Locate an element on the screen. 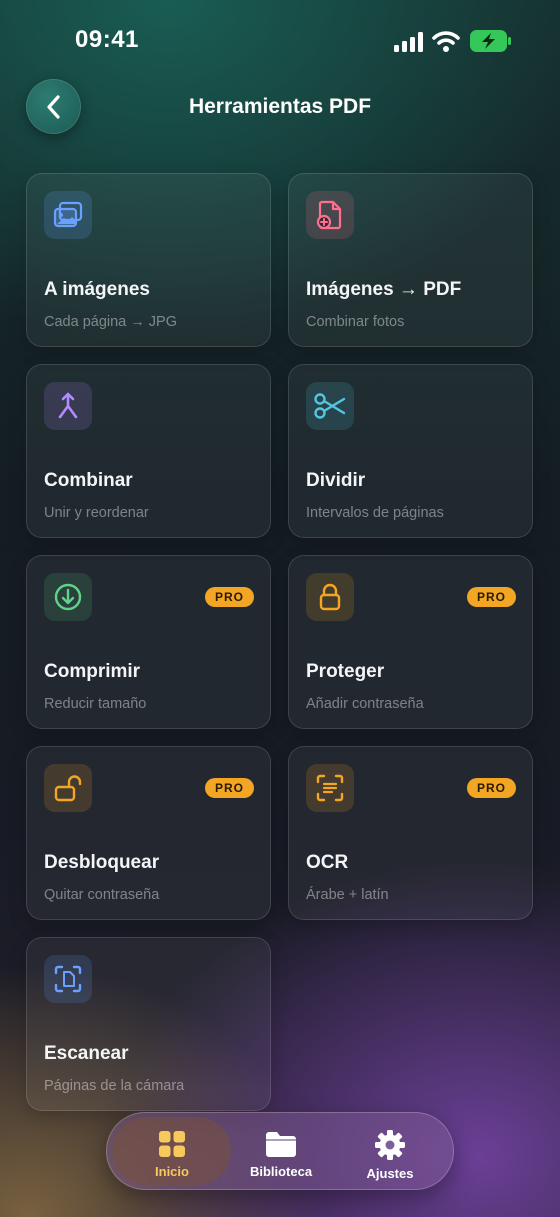  tab-label: Inicio is located at coordinates (172, 1171).